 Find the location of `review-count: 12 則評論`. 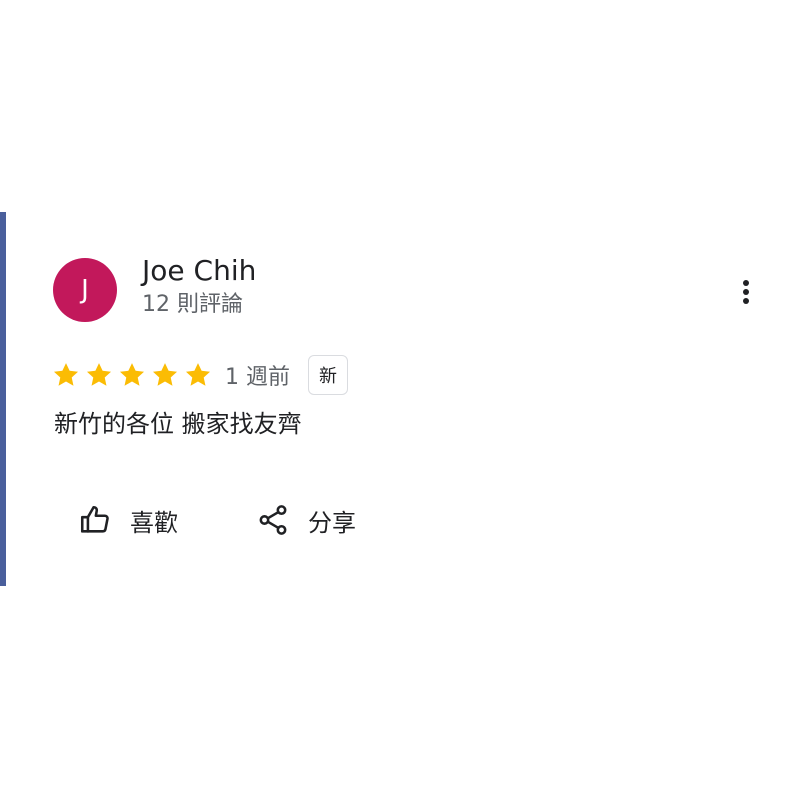

review-count: 12 則評論 is located at coordinates (192, 304).